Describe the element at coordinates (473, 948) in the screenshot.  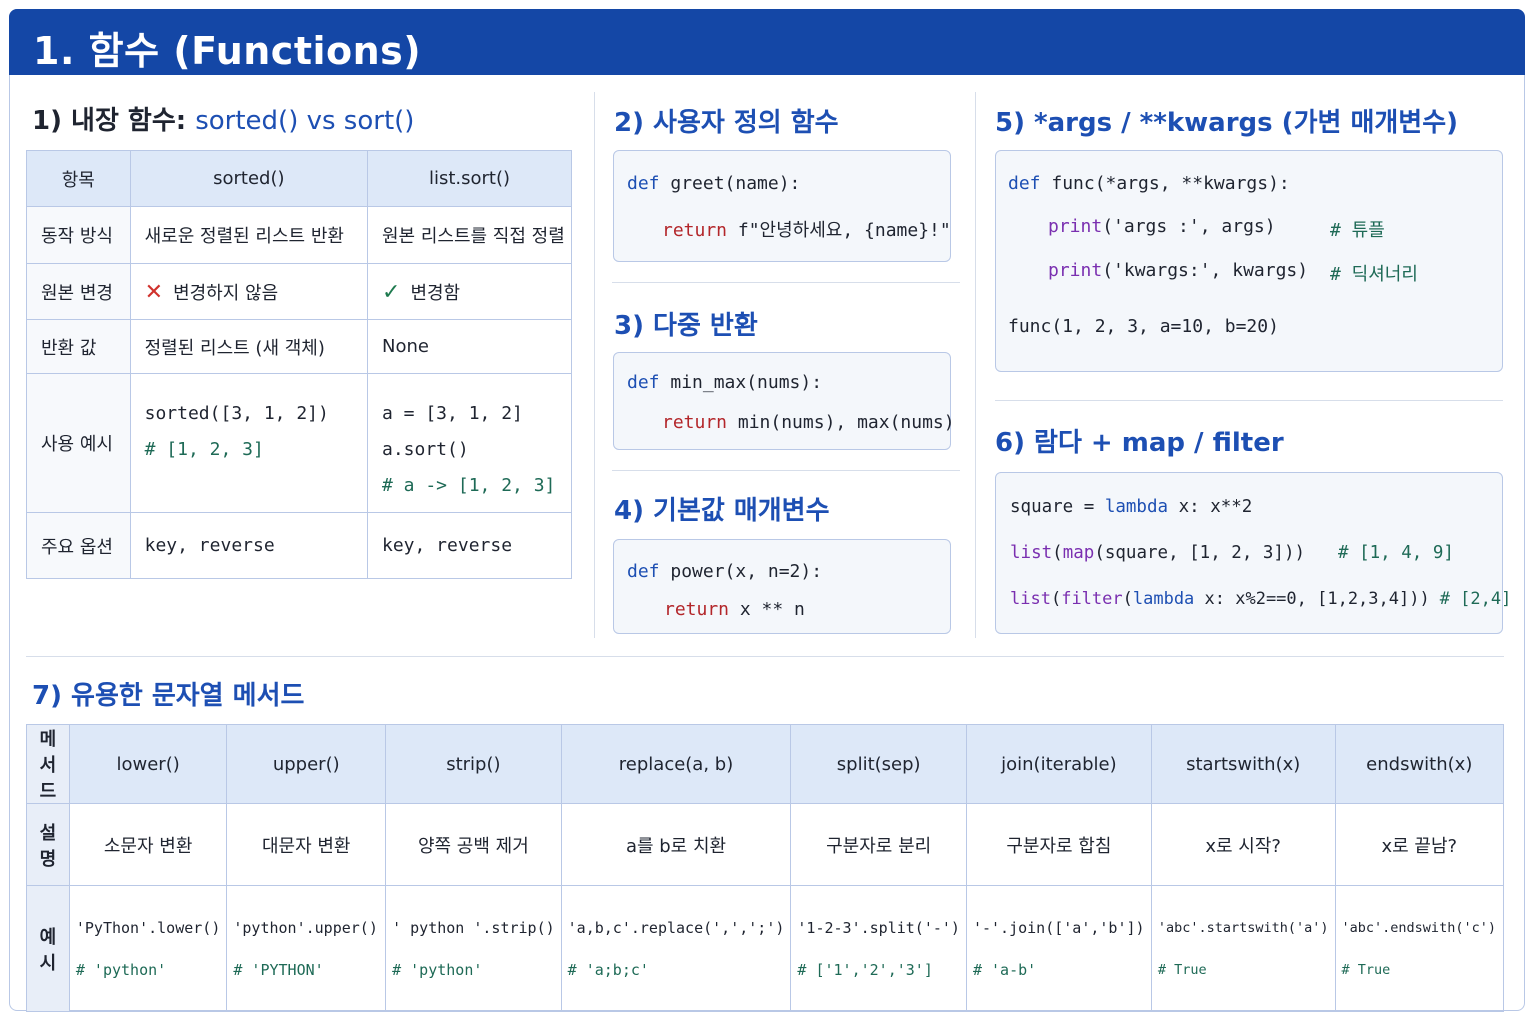
I see `method-example: ' python '.strip() # 'python'` at that location.